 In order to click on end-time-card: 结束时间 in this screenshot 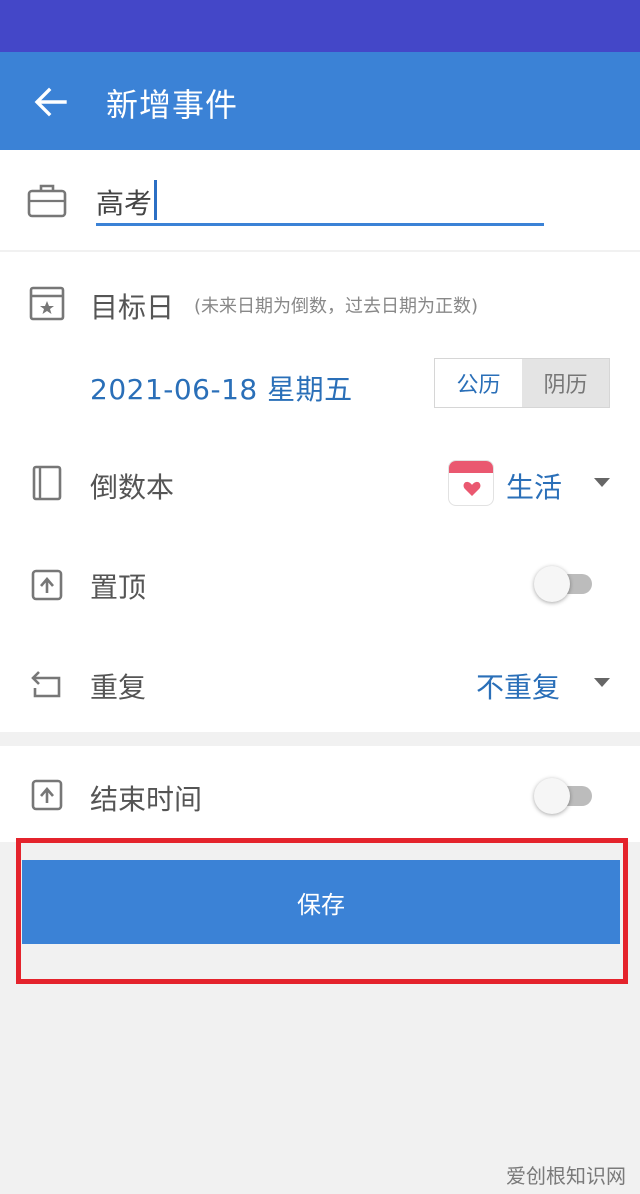, I will do `click(320, 794)`.